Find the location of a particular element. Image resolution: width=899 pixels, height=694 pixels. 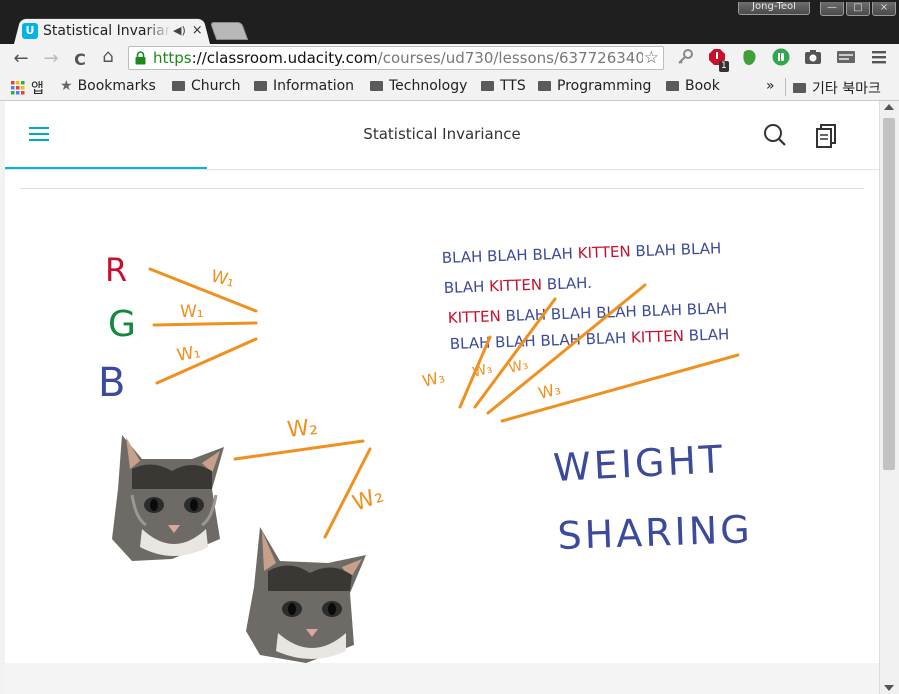

pushbullet-extension-icon is located at coordinates (781, 57).